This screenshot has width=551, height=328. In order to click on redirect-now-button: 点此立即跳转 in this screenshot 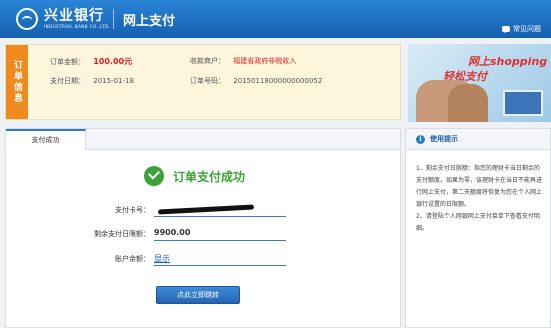, I will do `click(198, 295)`.